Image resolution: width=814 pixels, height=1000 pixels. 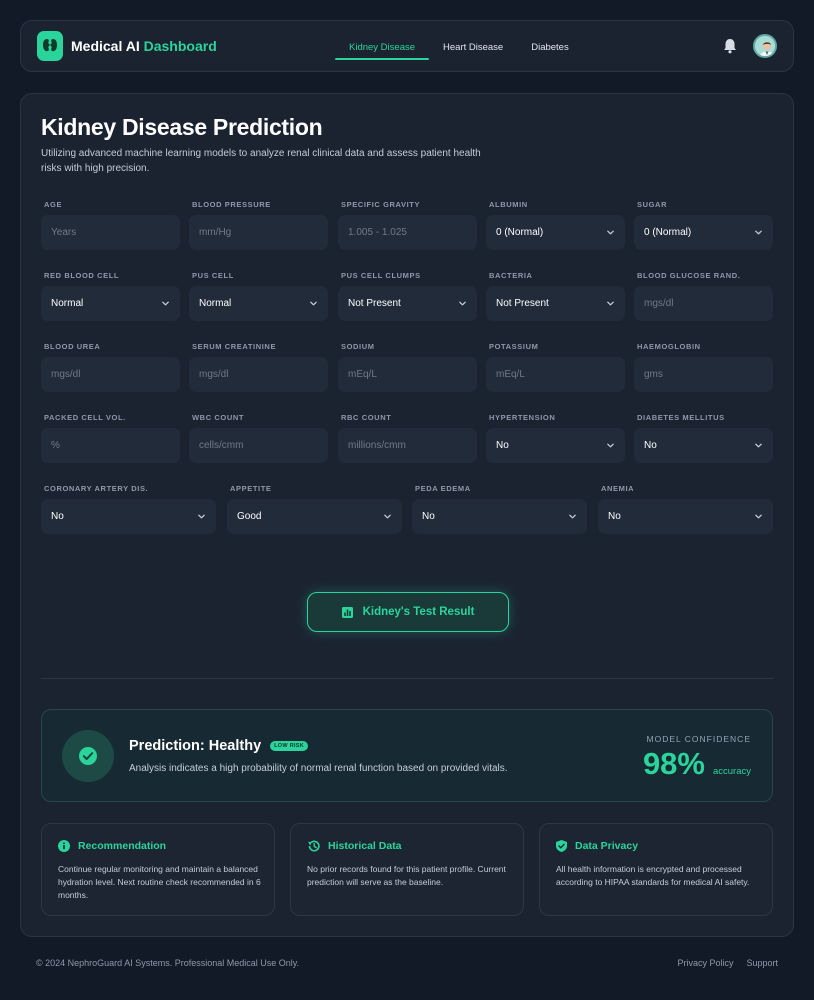 I want to click on potassium-input, so click(x=555, y=374).